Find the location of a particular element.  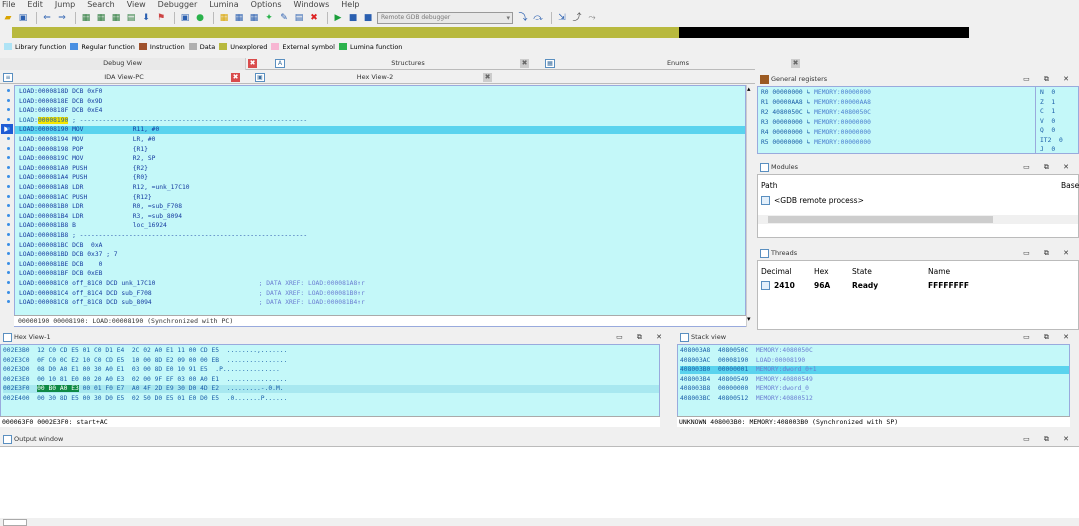

flag-row: IT2 0 is located at coordinates (1051, 141).